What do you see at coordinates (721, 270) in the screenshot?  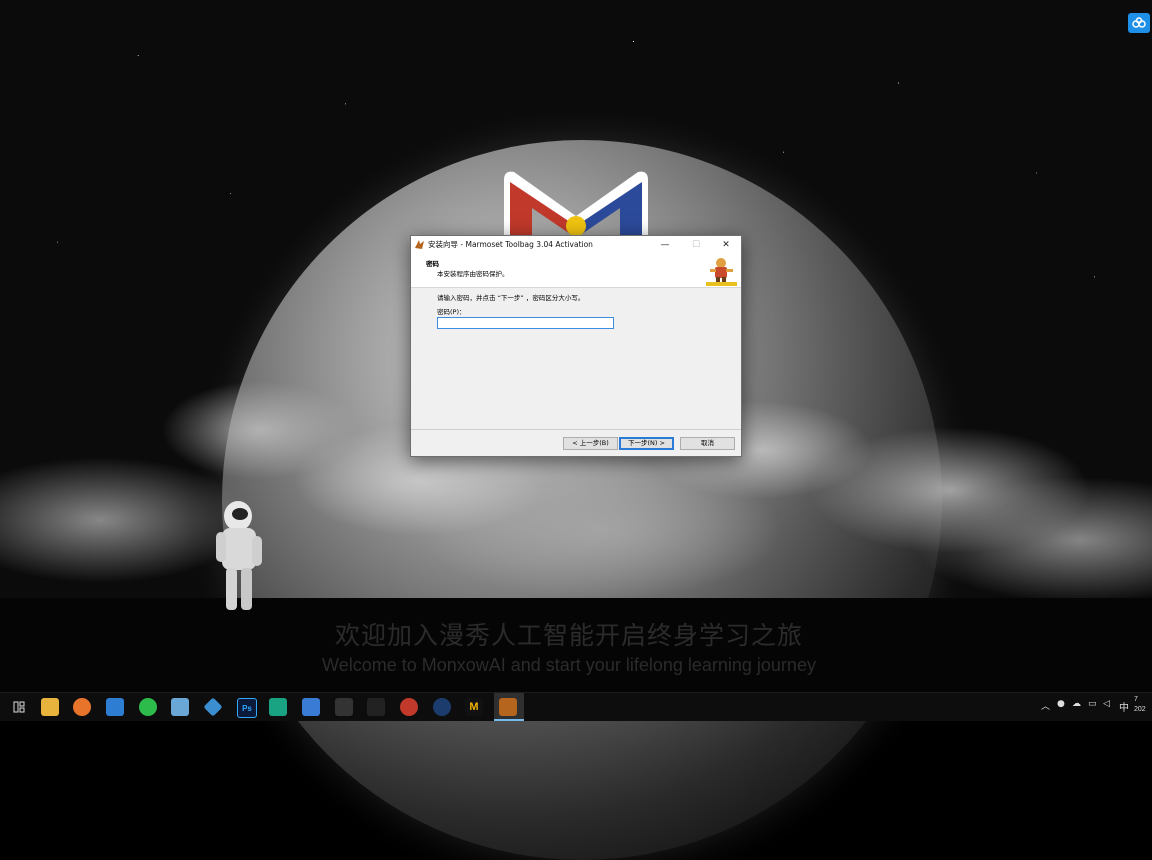 I see `wizard-mascot-image` at bounding box center [721, 270].